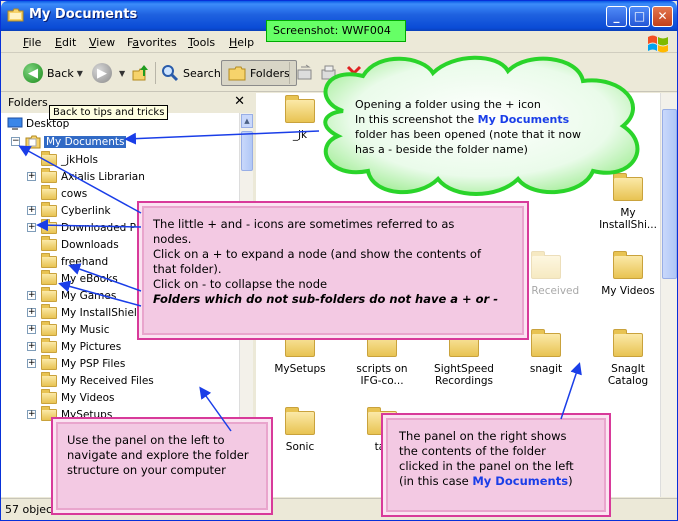 This screenshot has width=678, height=521. Describe the element at coordinates (99, 312) in the screenshot. I see `tree-label: My InstallShiel` at that location.